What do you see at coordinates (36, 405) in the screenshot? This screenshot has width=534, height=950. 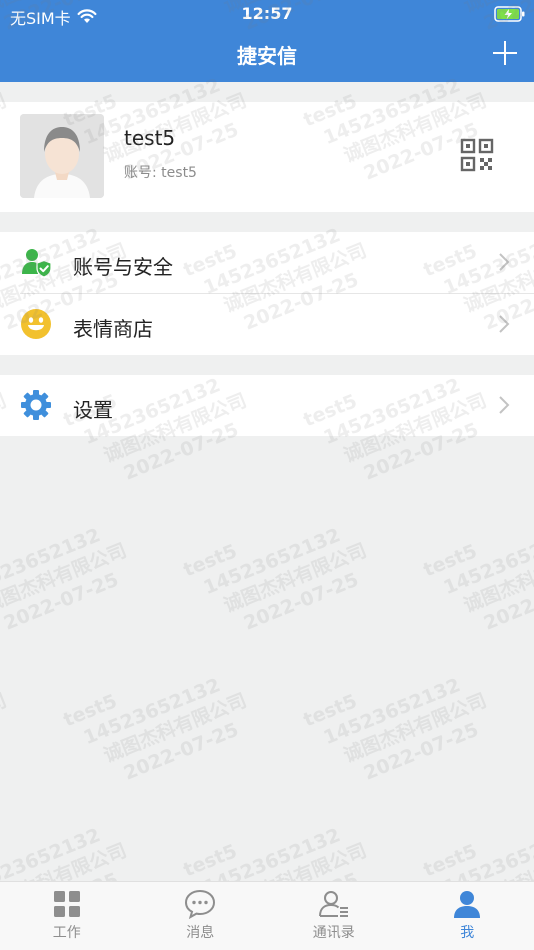 I see `gear-icon` at bounding box center [36, 405].